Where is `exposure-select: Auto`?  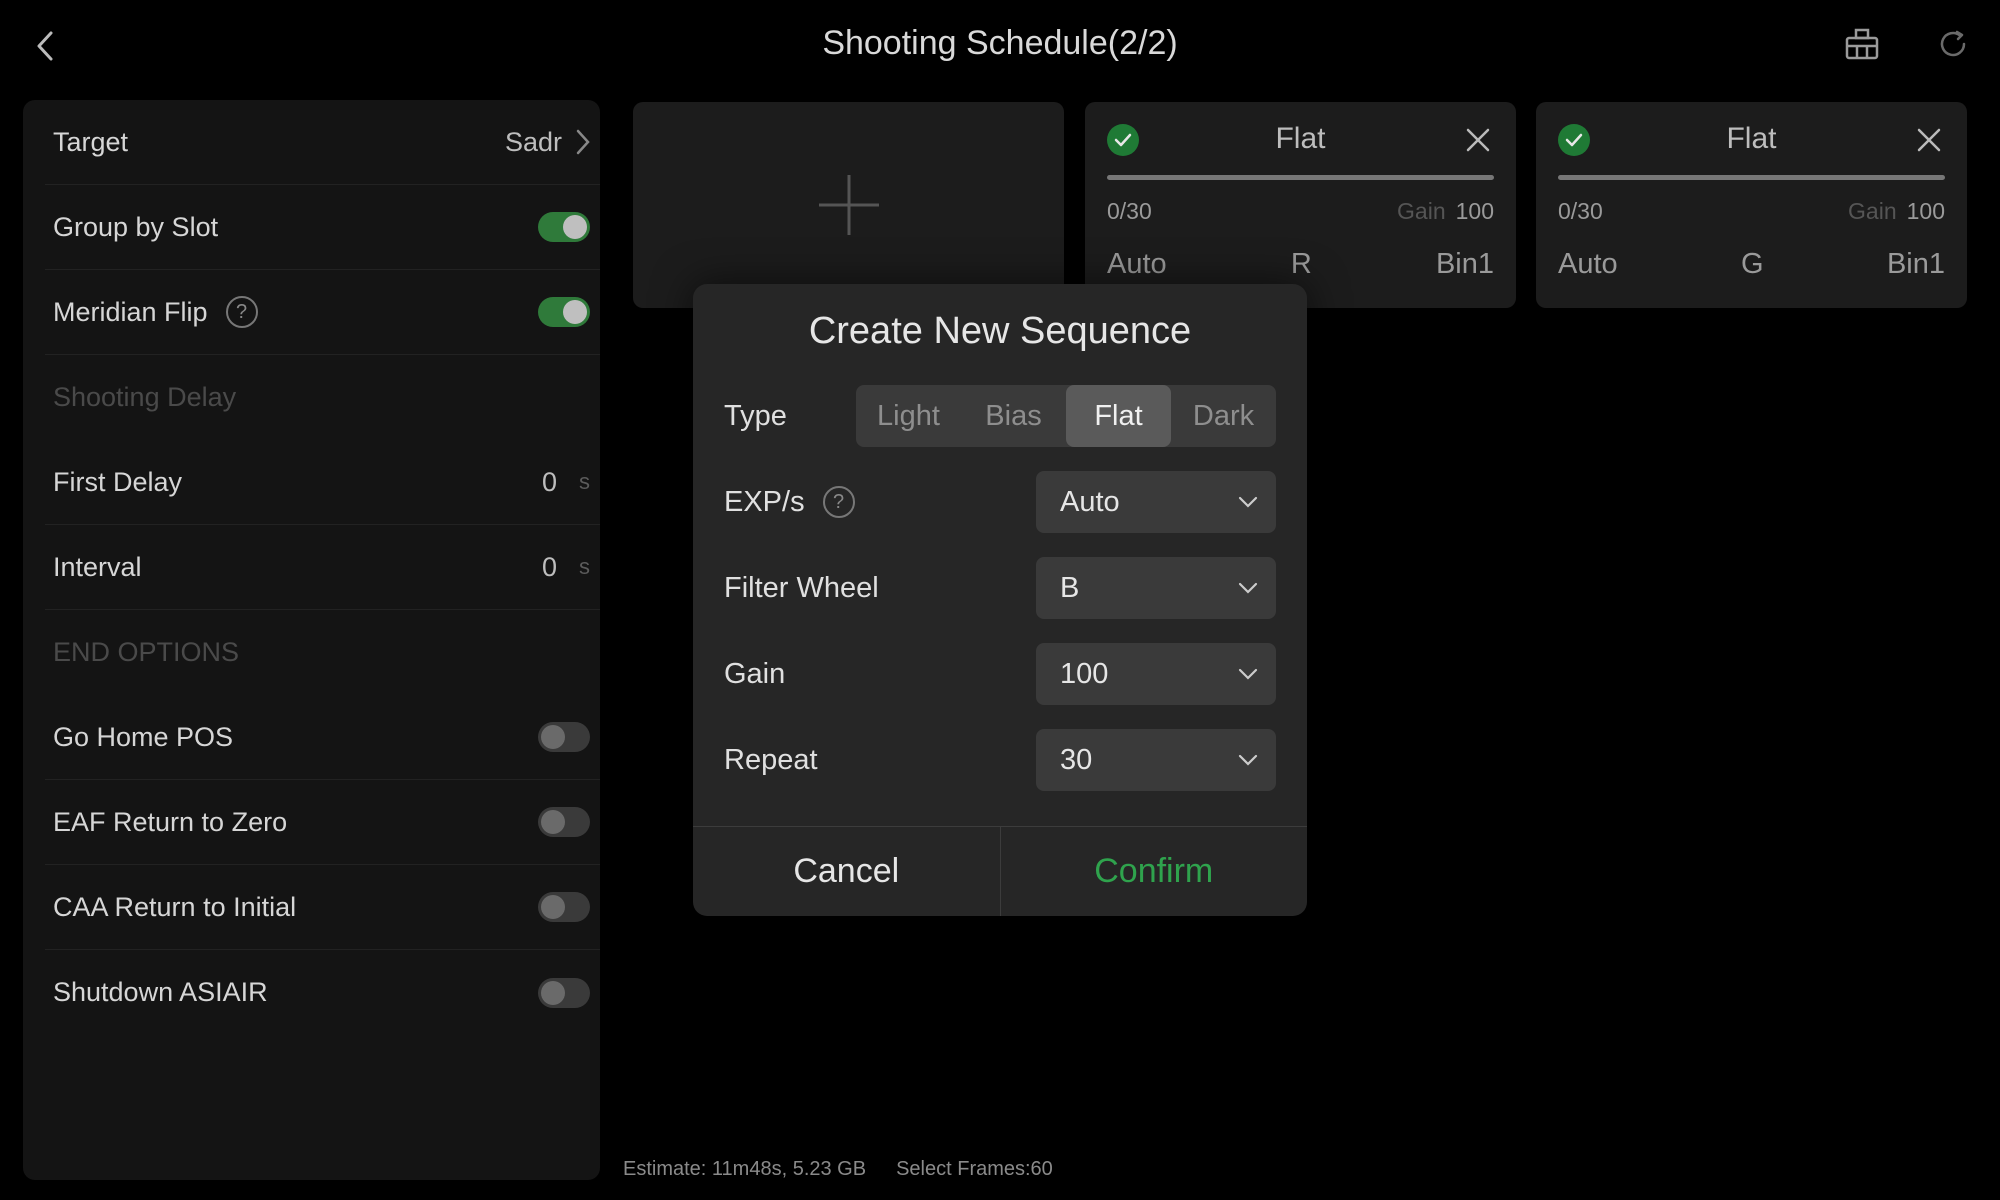 exposure-select: Auto is located at coordinates (1156, 502).